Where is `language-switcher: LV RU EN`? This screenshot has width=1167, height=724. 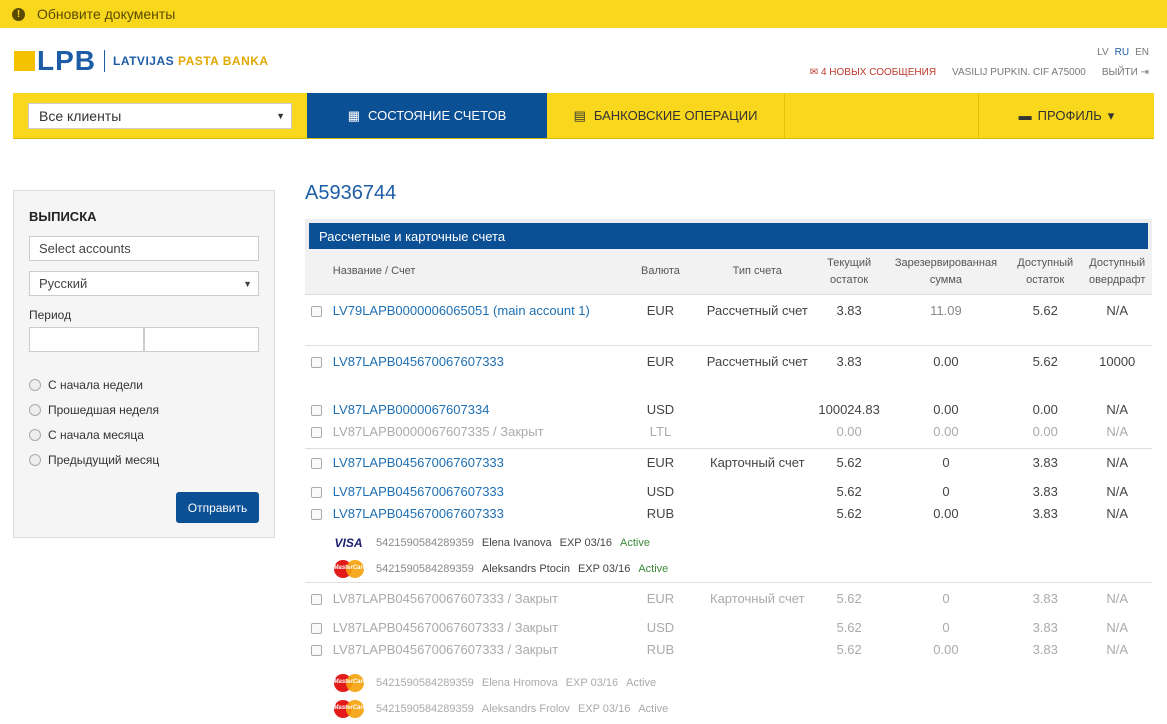
language-switcher: LV RU EN is located at coordinates (1123, 52).